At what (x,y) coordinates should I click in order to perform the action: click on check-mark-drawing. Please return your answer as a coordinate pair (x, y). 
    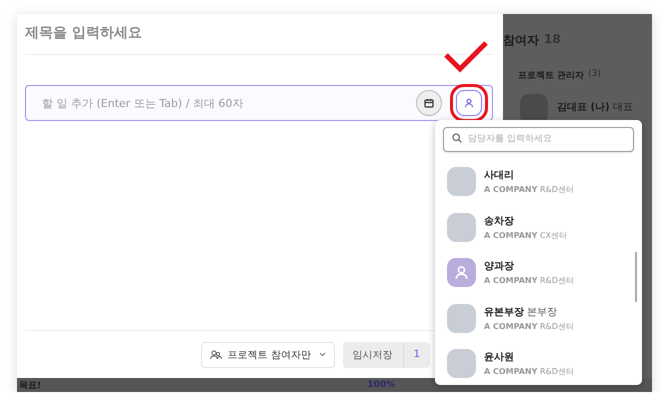
    Looking at the image, I should click on (466, 57).